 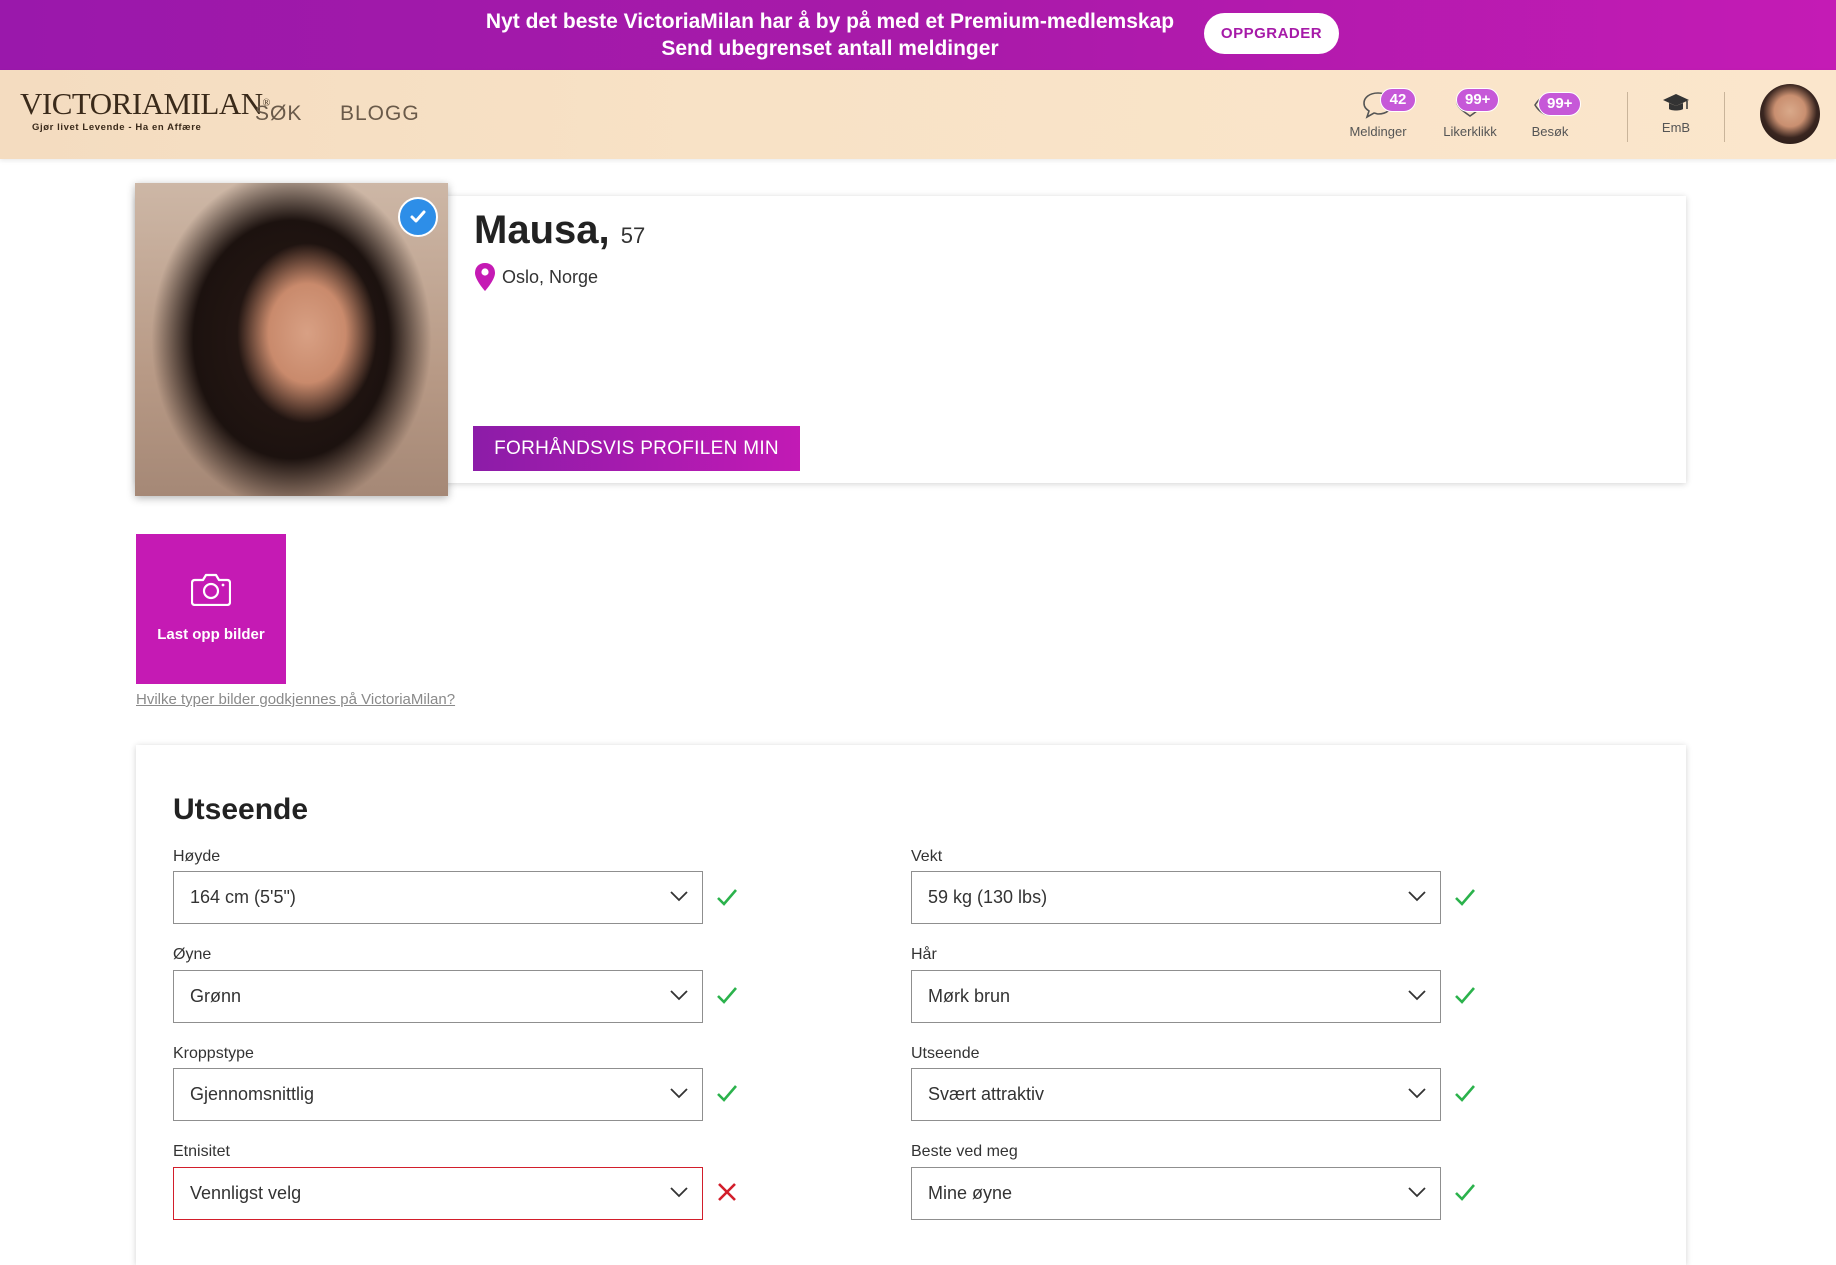 I want to click on visits-button: 99+ Besøk, so click(x=1550, y=114).